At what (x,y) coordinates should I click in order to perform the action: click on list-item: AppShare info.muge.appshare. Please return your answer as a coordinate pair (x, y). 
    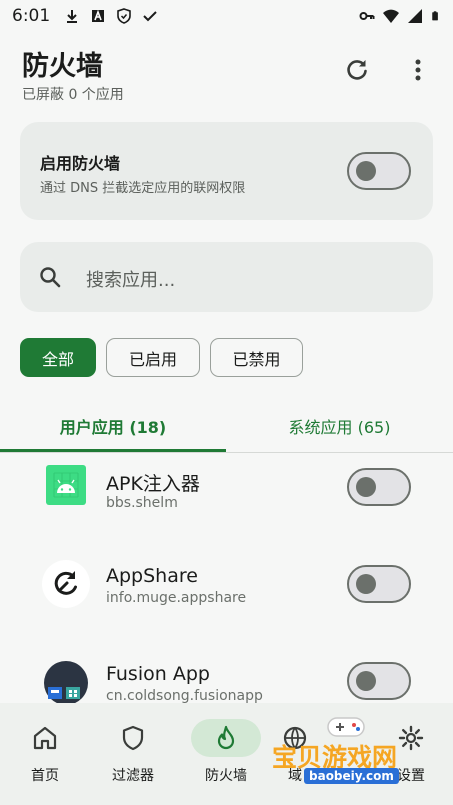
    Looking at the image, I should click on (226, 602).